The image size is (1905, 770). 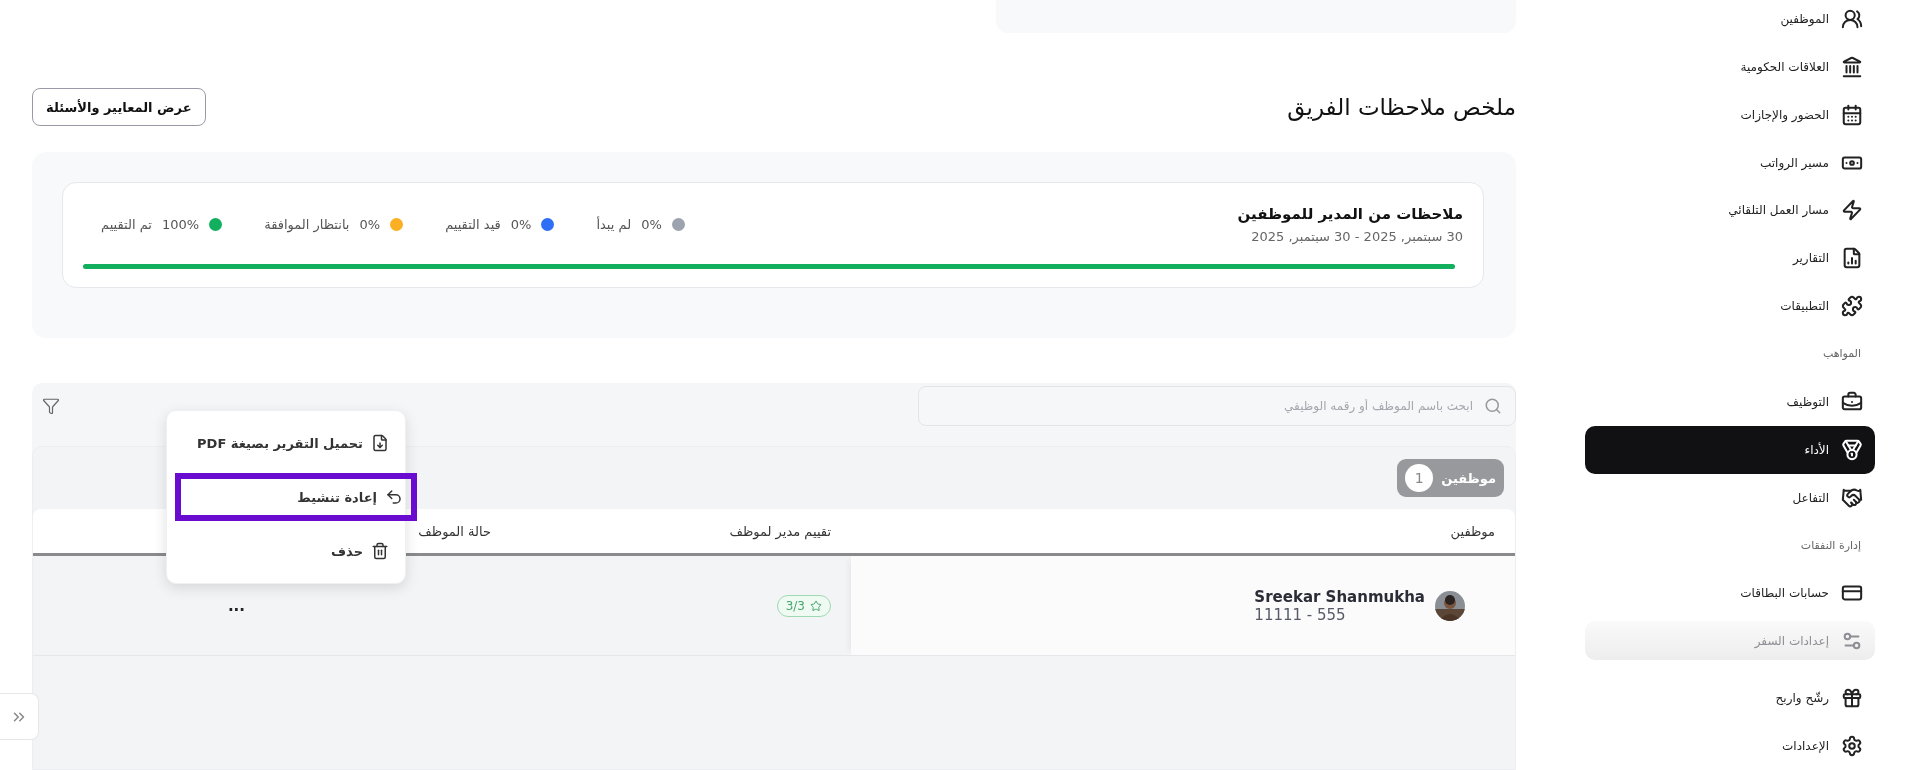 What do you see at coordinates (1852, 18) in the screenshot?
I see `users-icon` at bounding box center [1852, 18].